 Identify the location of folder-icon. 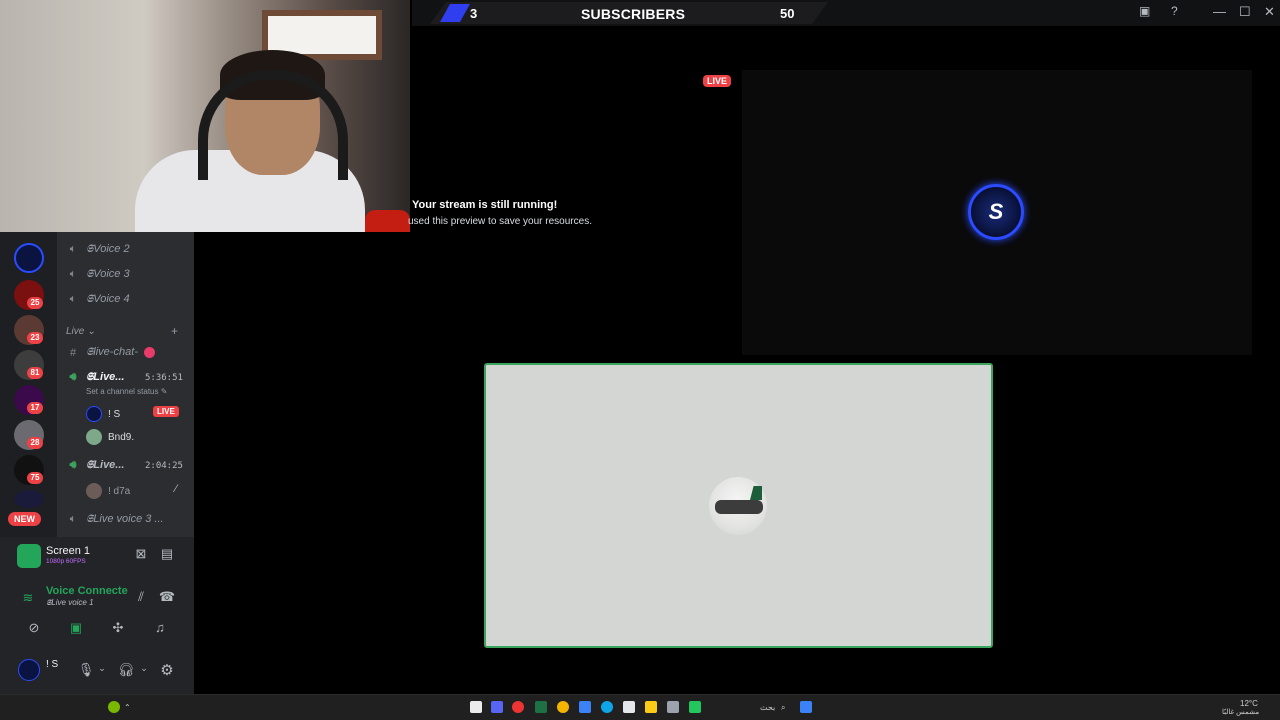
(651, 707).